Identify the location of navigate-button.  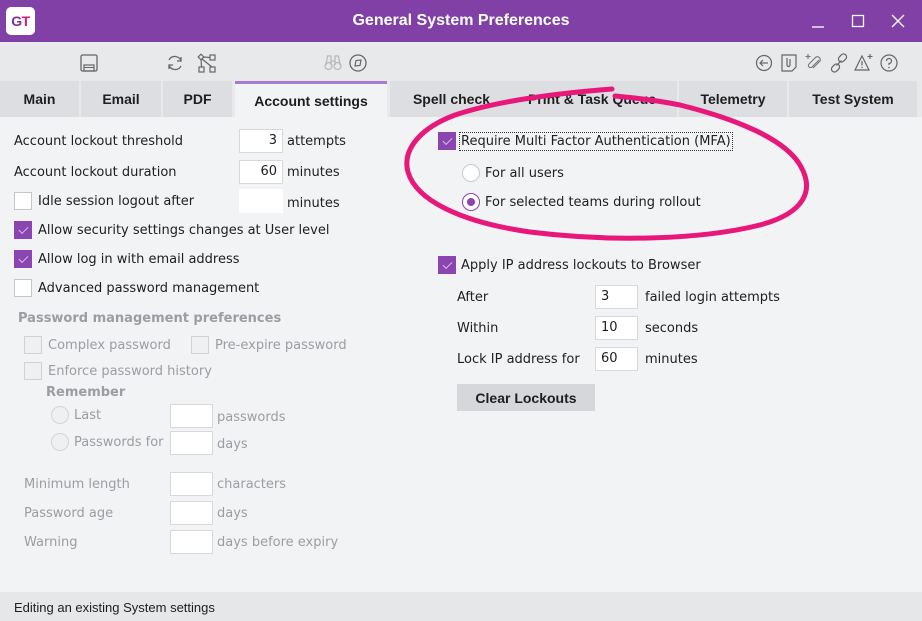
(358, 63).